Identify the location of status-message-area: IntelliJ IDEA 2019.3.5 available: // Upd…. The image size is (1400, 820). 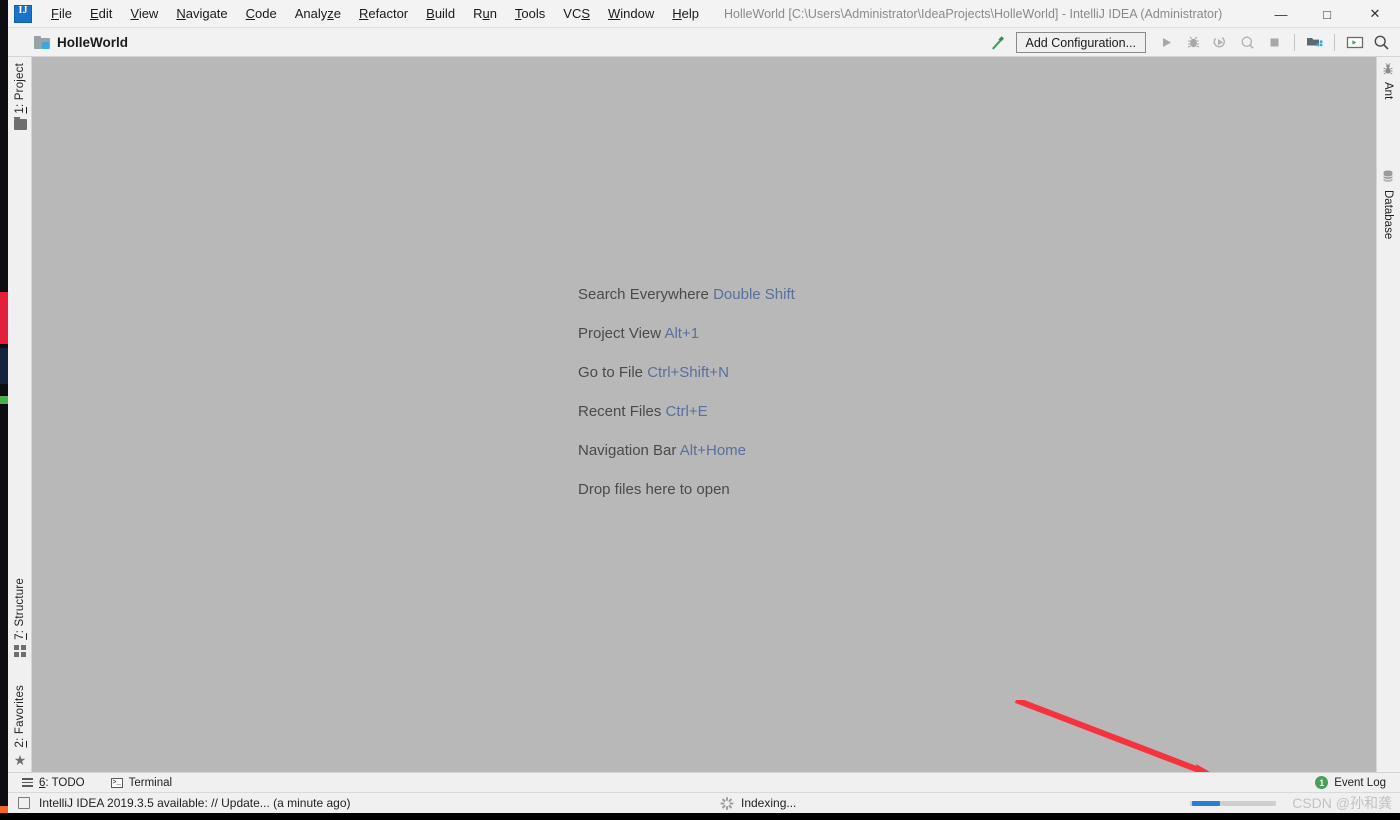
(184, 803).